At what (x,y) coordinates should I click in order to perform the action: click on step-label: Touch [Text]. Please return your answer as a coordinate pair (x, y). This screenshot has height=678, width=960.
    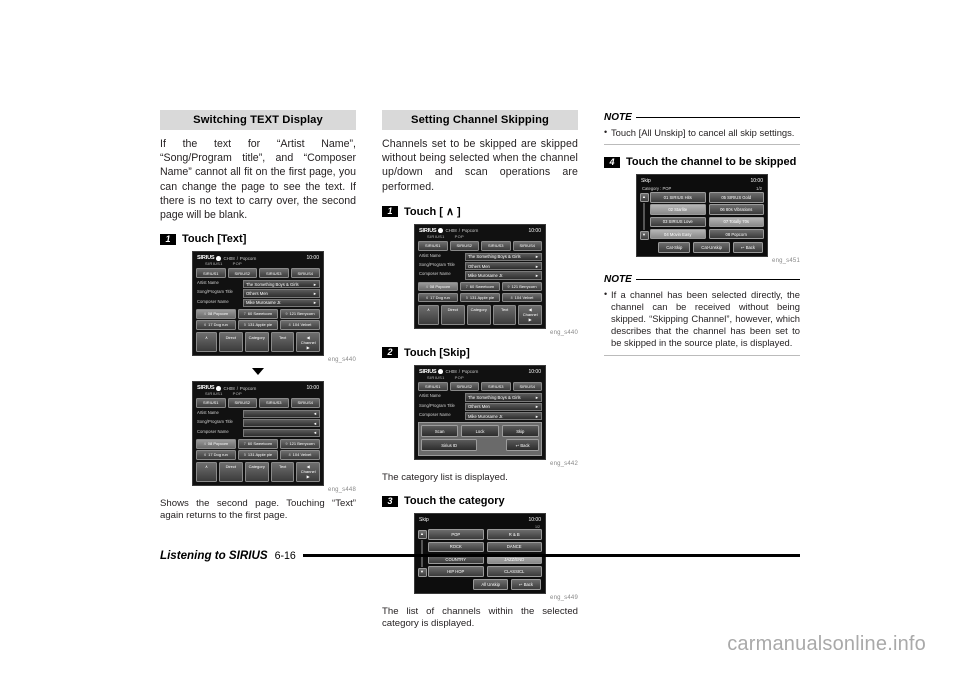
    Looking at the image, I should click on (214, 239).